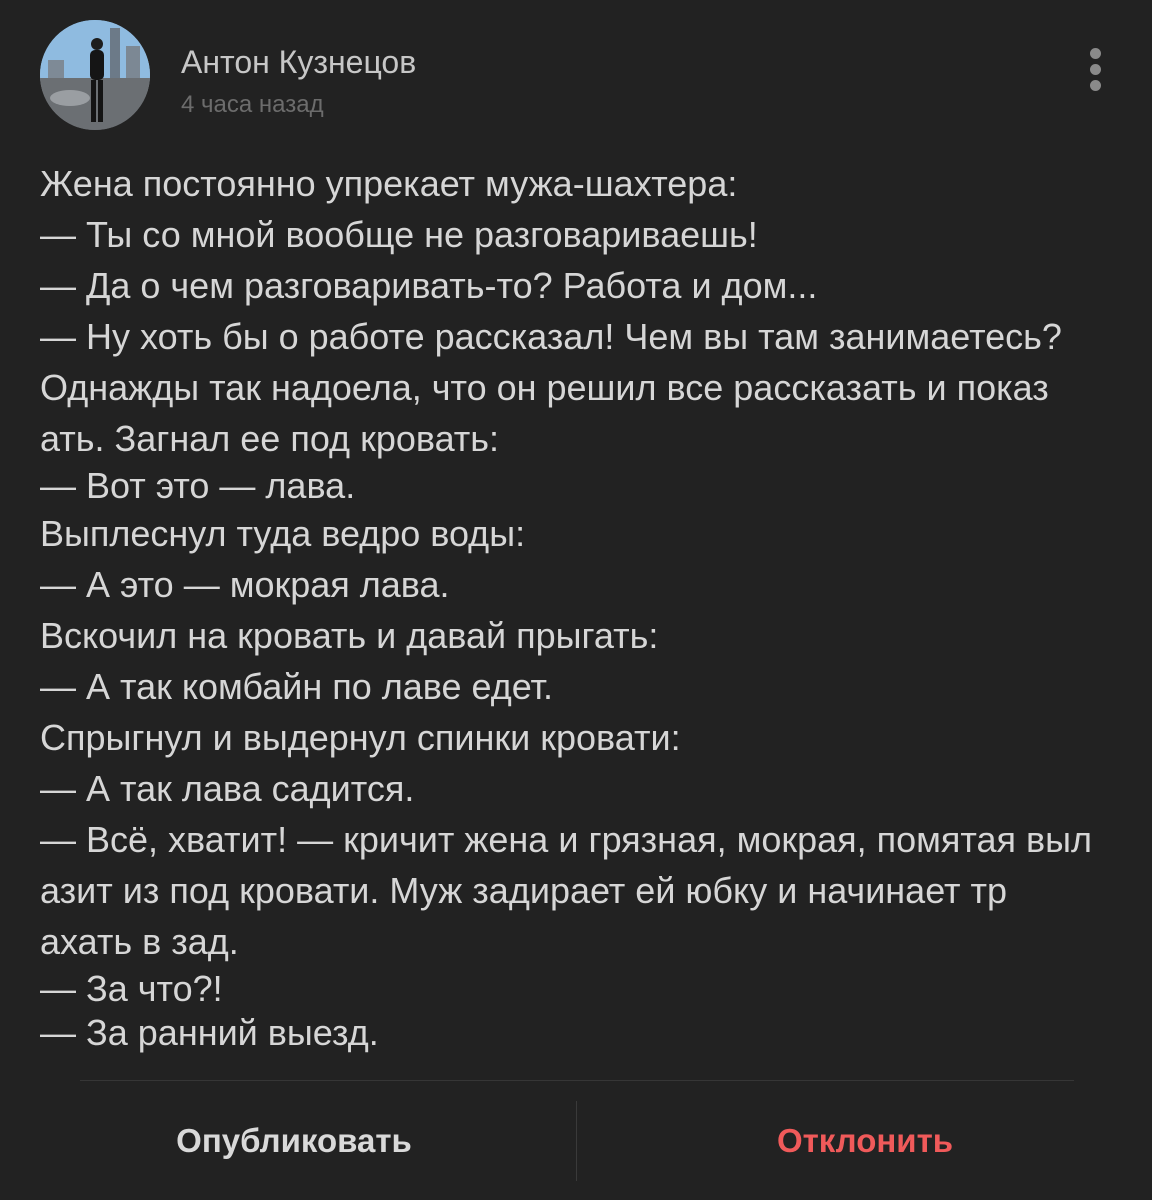 The image size is (1152, 1200). I want to click on post-text-line: — За ранний выезд., so click(209, 1032).